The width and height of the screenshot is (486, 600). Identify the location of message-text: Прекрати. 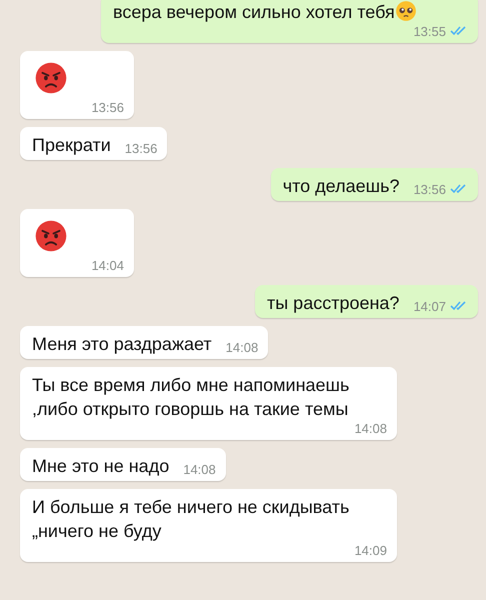
(71, 145).